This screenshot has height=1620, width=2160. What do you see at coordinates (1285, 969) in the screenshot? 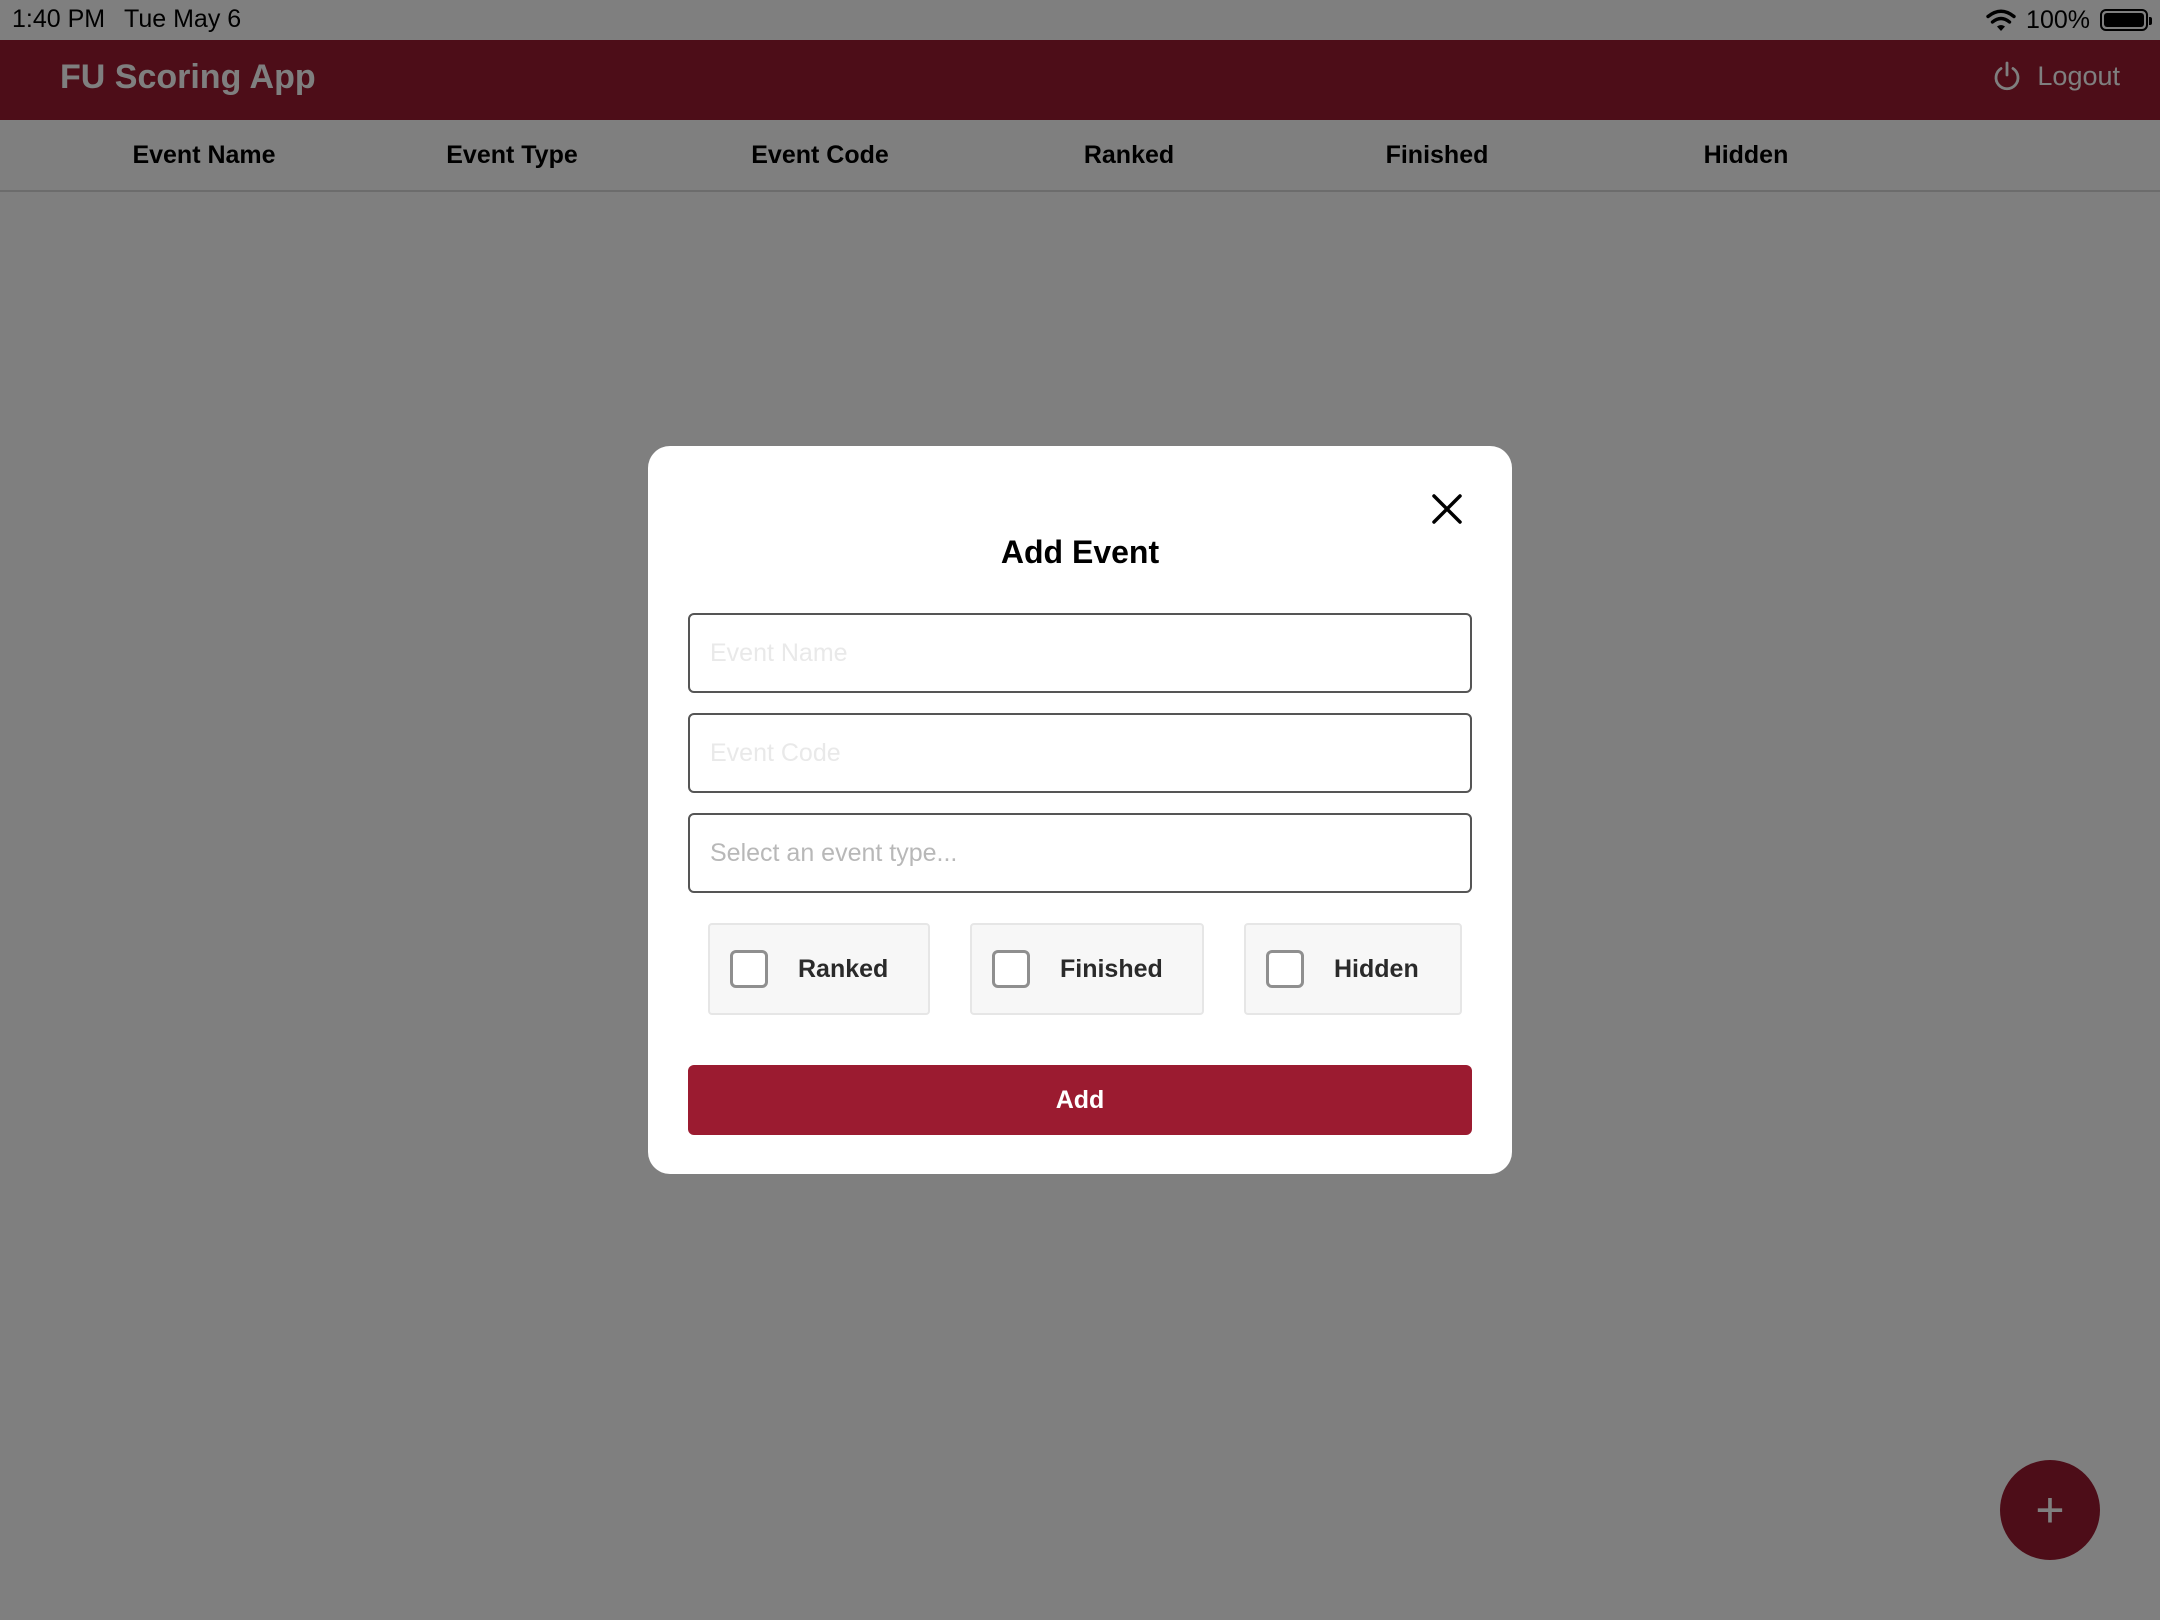
I see `hidden-checkbox-box` at bounding box center [1285, 969].